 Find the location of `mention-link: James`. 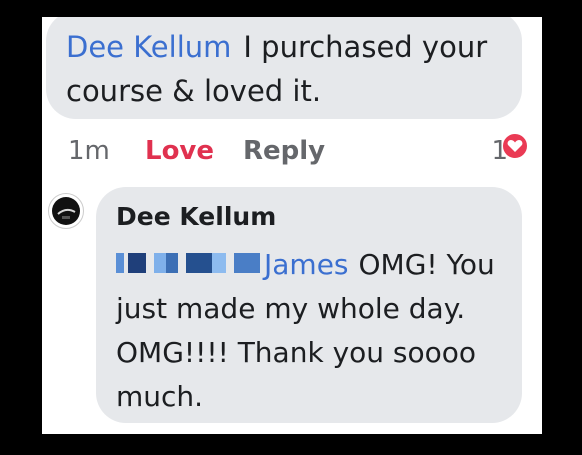

mention-link: James is located at coordinates (306, 264).